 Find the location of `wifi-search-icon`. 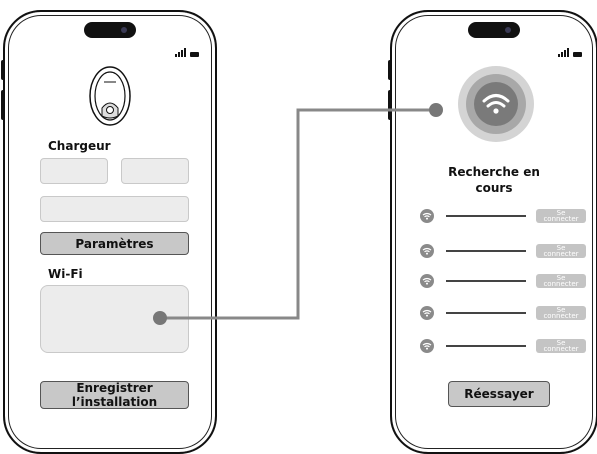

wifi-search-icon is located at coordinates (496, 104).